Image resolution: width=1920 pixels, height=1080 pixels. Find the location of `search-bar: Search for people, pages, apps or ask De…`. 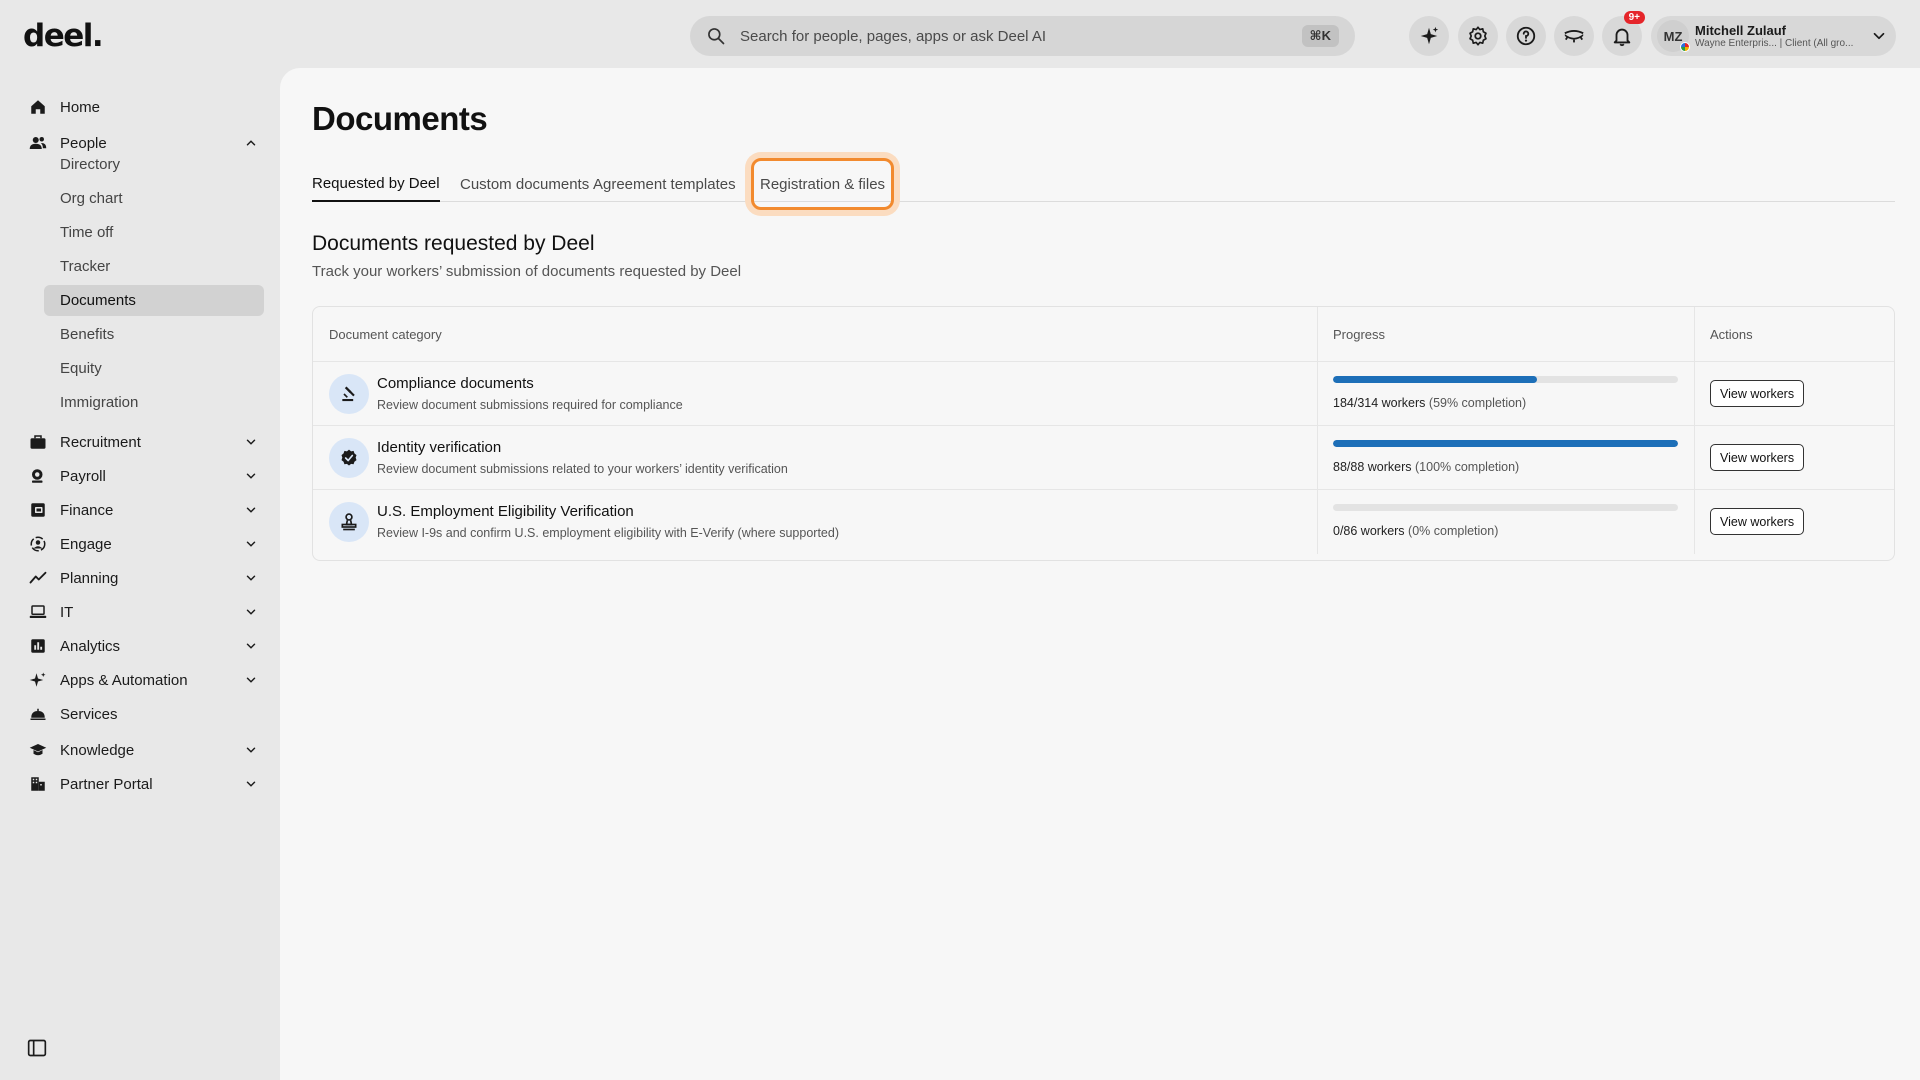

search-bar: Search for people, pages, apps or ask De… is located at coordinates (1022, 36).